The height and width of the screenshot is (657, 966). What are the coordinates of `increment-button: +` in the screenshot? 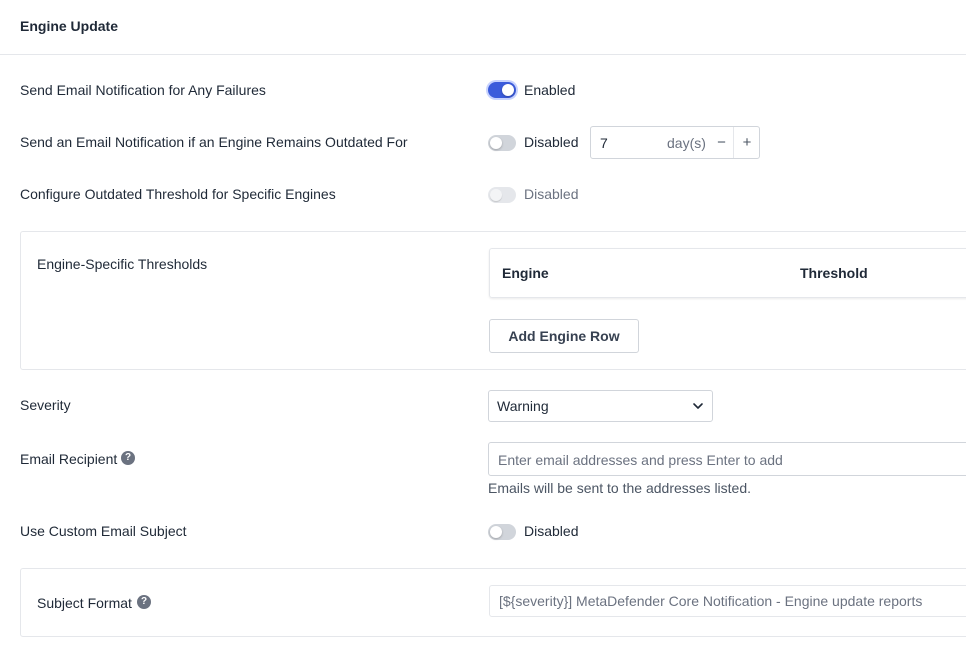 It's located at (747, 142).